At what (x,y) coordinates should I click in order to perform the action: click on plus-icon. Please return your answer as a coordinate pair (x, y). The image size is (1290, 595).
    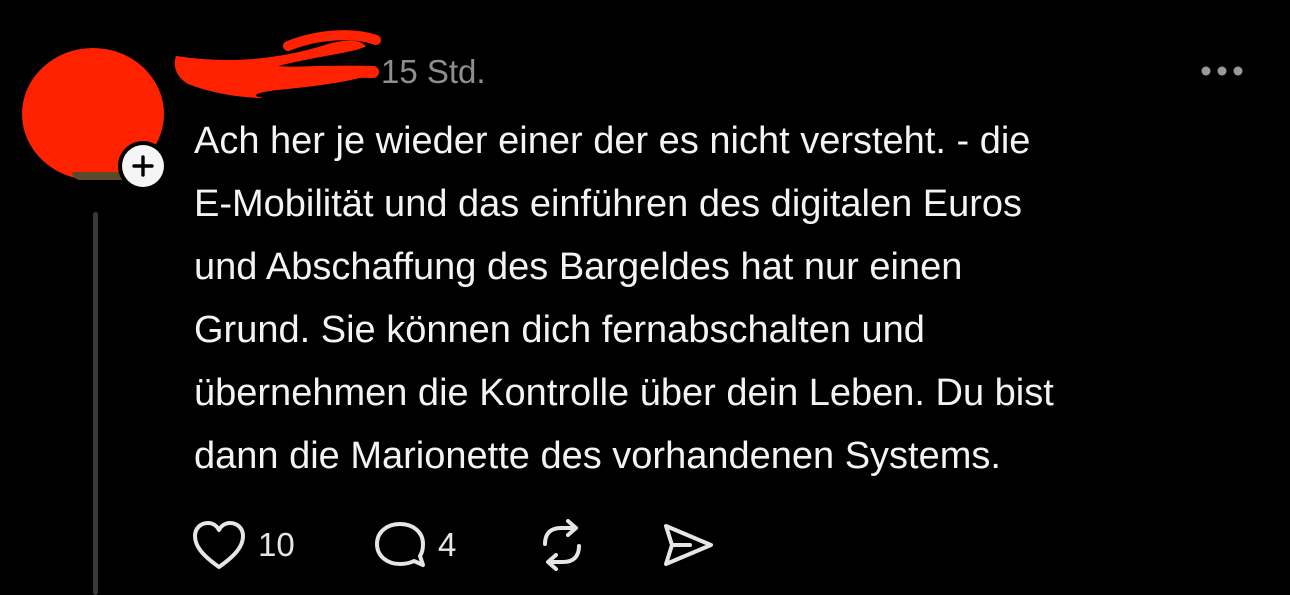
    Looking at the image, I should click on (143, 166).